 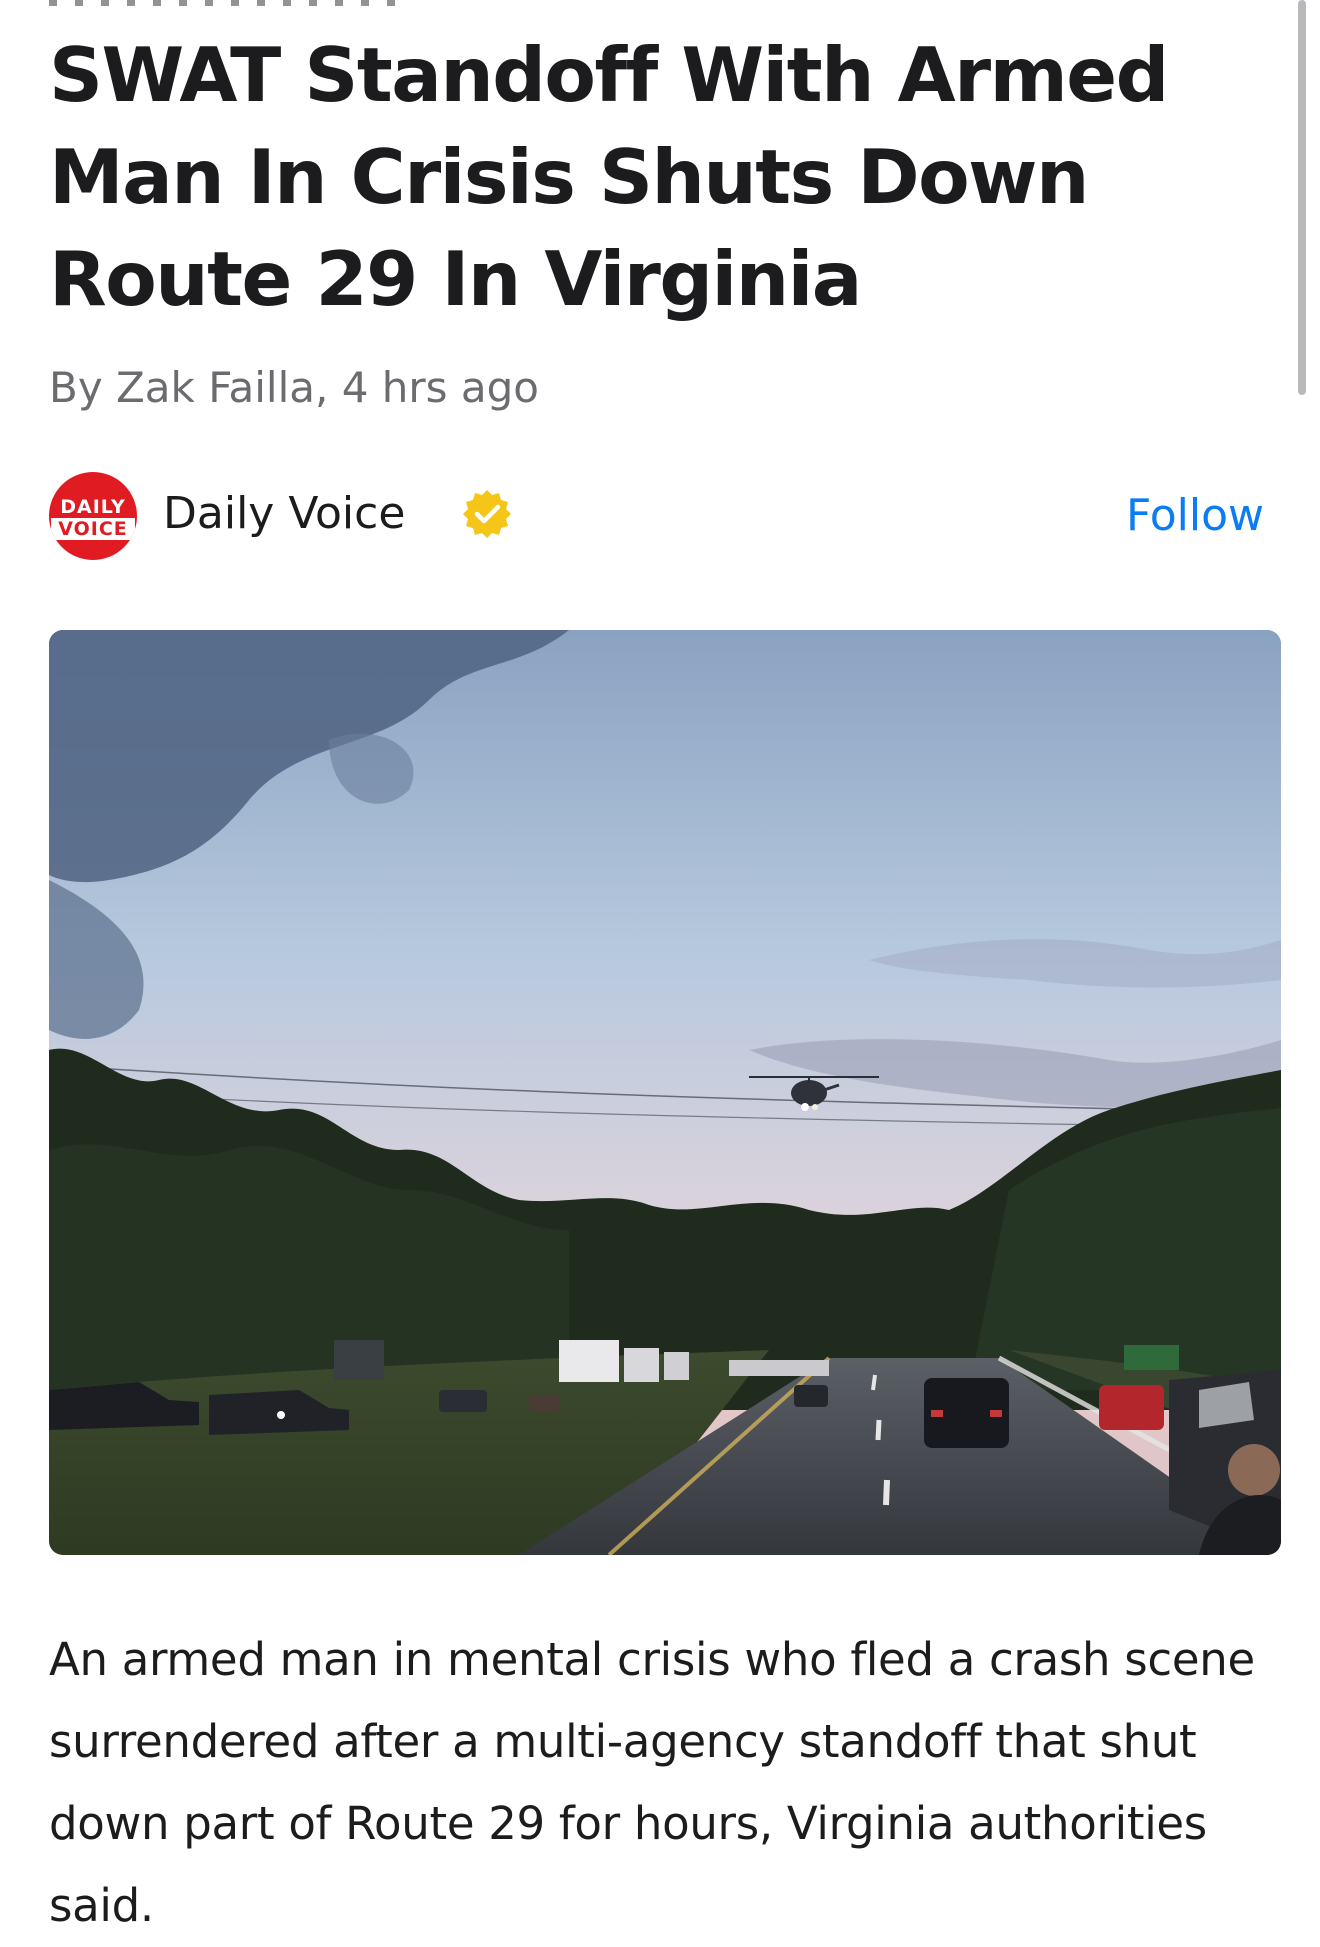 What do you see at coordinates (294, 387) in the screenshot?
I see `article-byline: By Zak Failla, 4 hrs ago` at bounding box center [294, 387].